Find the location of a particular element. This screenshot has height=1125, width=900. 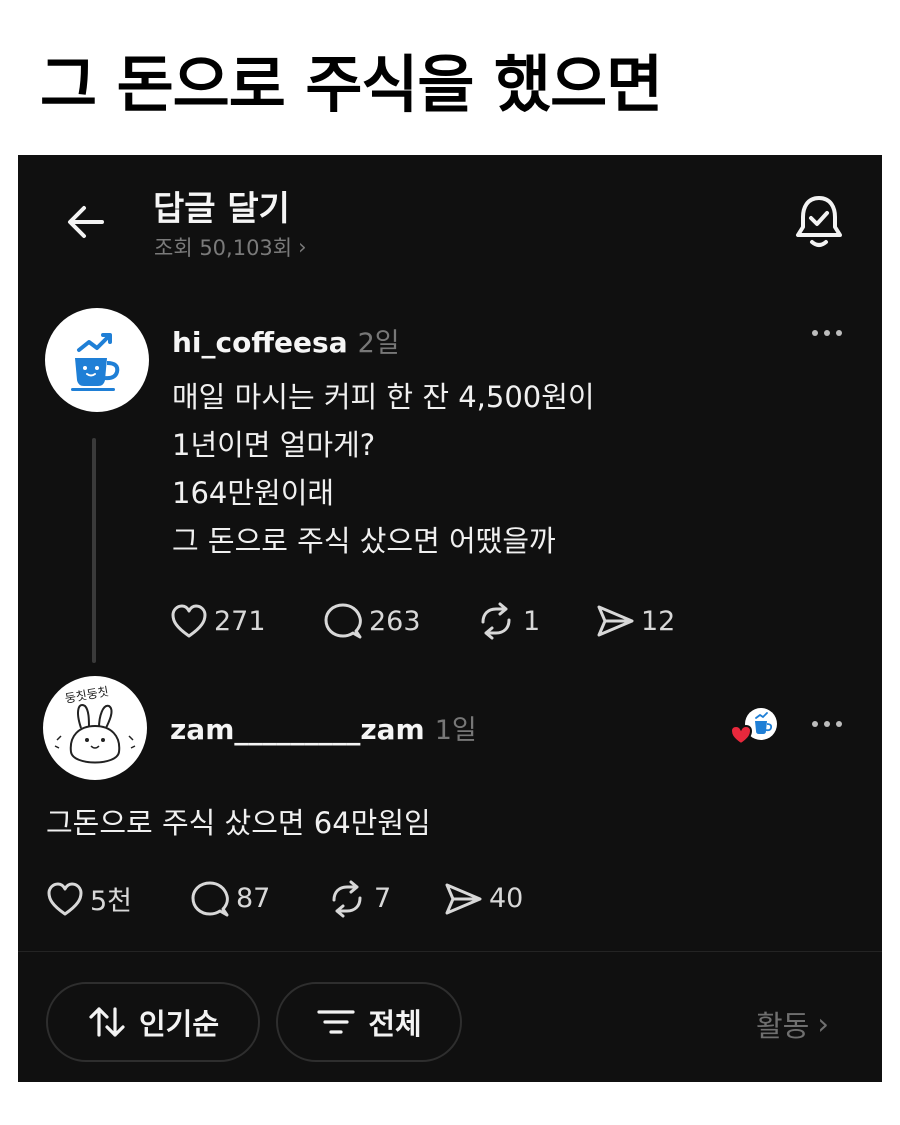

post-more-button is located at coordinates (832, 333).